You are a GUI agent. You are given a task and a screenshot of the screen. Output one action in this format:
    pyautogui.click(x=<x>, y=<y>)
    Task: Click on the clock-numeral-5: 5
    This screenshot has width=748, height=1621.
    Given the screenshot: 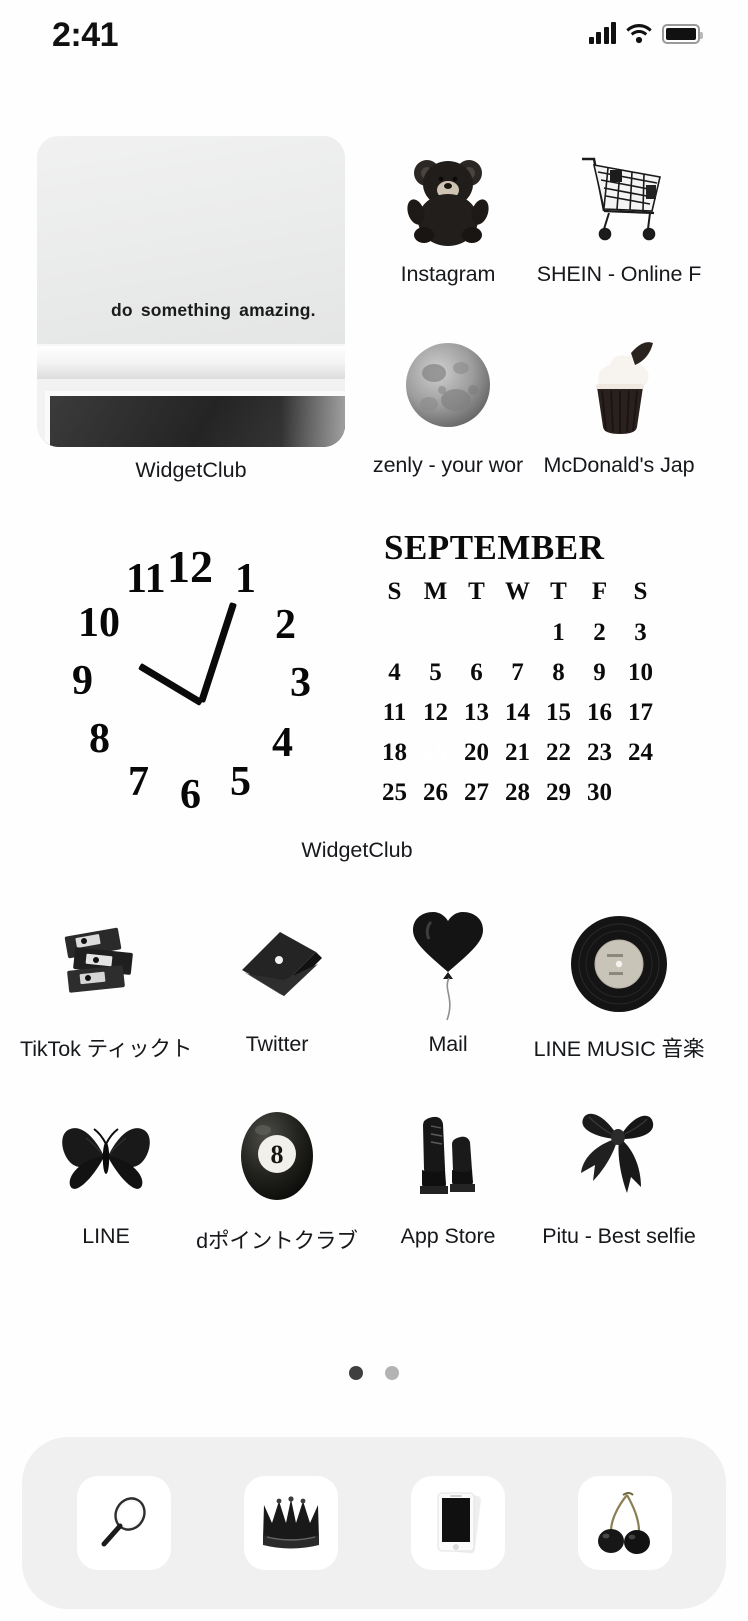 What is the action you would take?
    pyautogui.click(x=240, y=782)
    